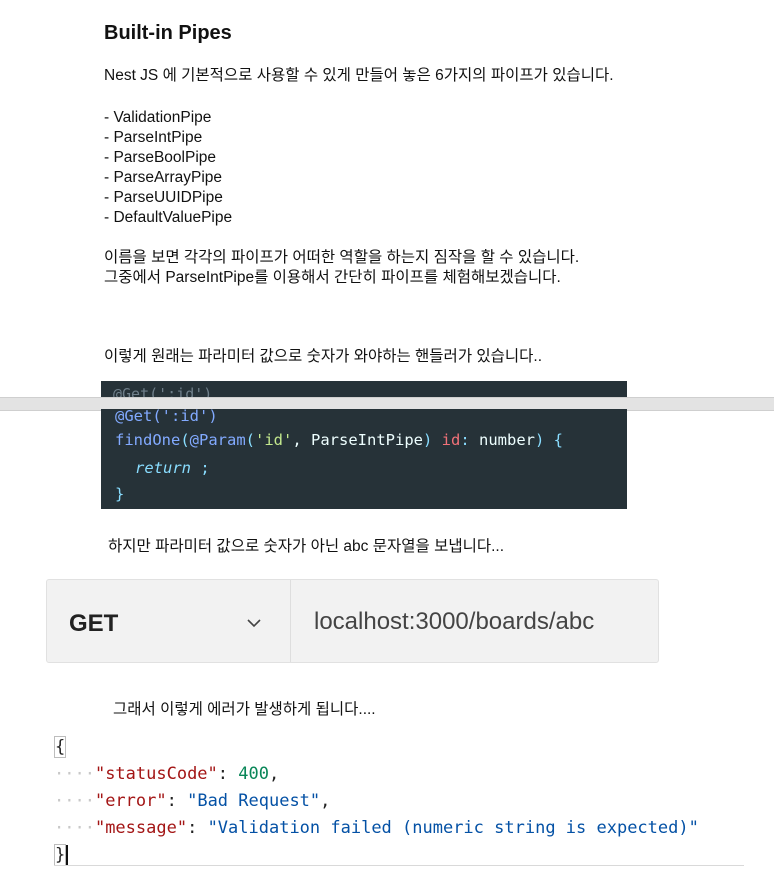 The image size is (774, 873). What do you see at coordinates (156, 774) in the screenshot?
I see `status-key: "statusCode"` at bounding box center [156, 774].